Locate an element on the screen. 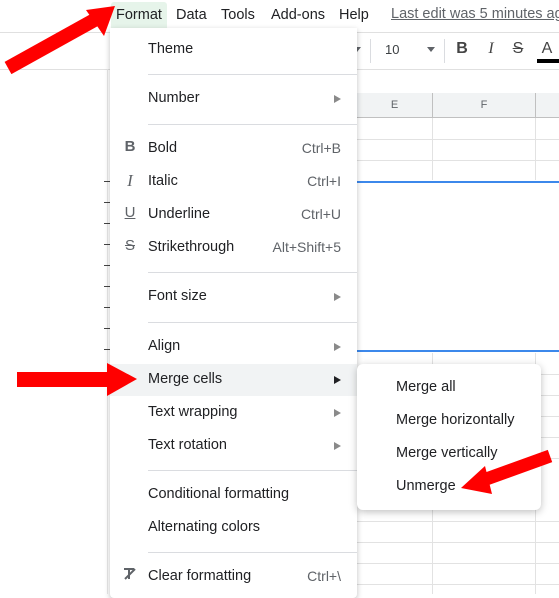  arrow-to-unmerge-icon is located at coordinates (507, 471).